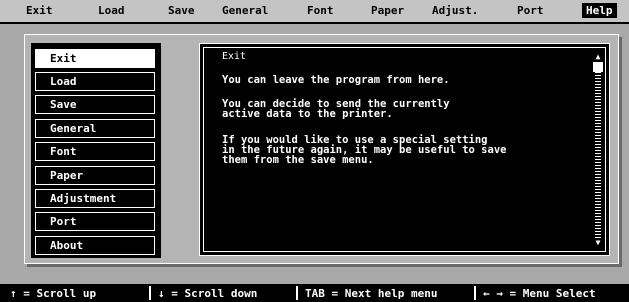 This screenshot has width=629, height=302. I want to click on scroll-up-arrow-icon: ▲, so click(598, 57).